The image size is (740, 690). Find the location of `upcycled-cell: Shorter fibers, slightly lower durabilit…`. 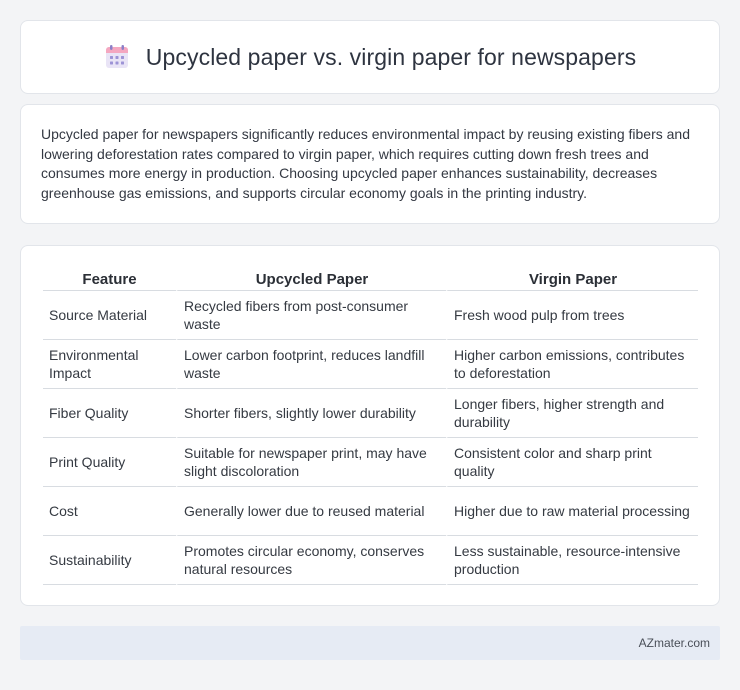

upcycled-cell: Shorter fibers, slightly lower durabilit… is located at coordinates (311, 413).